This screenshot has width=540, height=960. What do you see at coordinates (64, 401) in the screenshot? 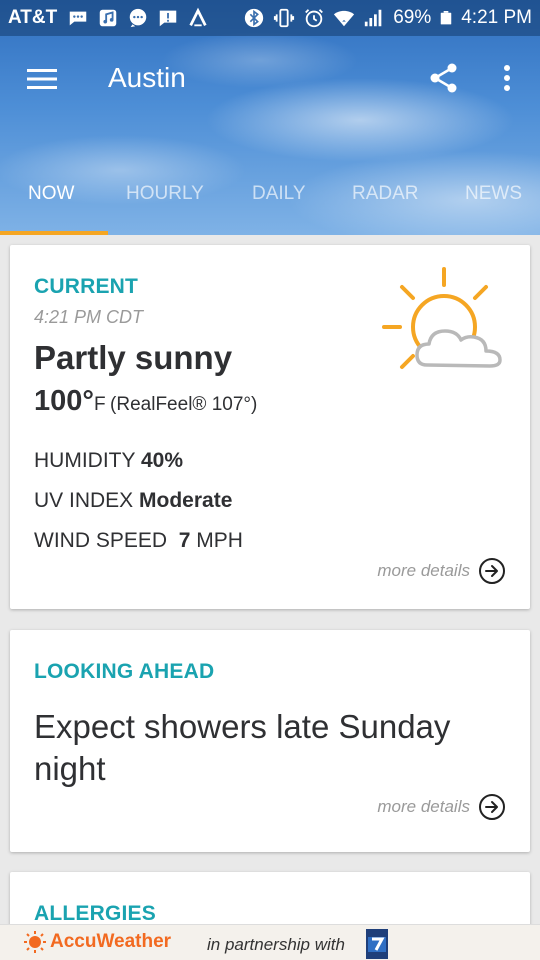
I see `temperature-value: 100°` at bounding box center [64, 401].